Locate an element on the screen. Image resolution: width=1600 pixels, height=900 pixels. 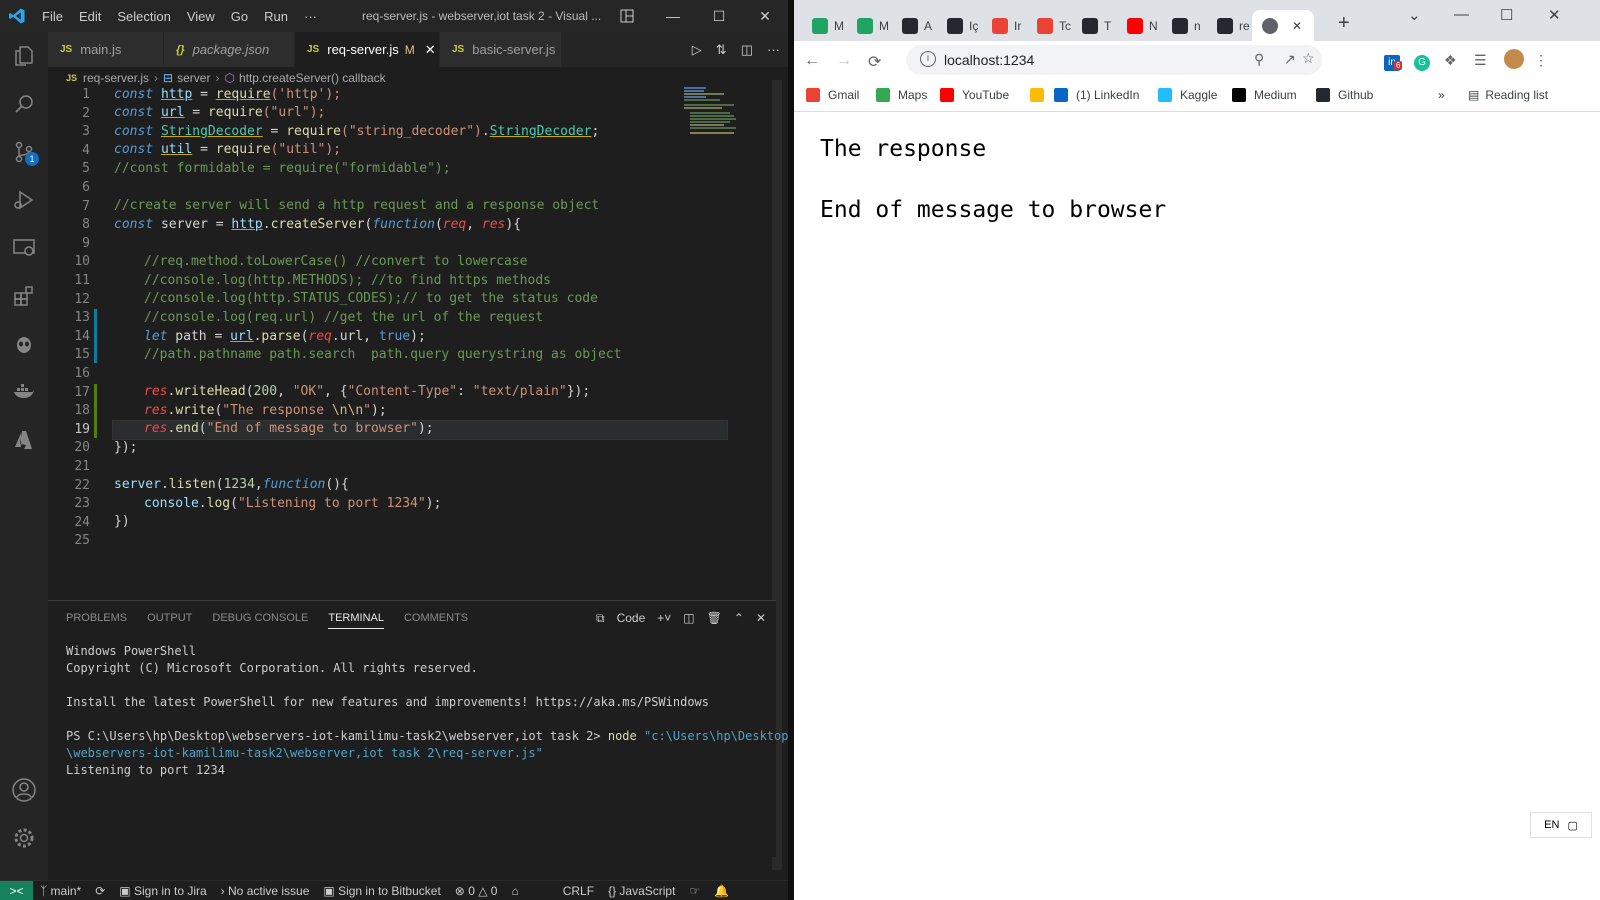
forward-arrow-icon: → is located at coordinates (844, 61).